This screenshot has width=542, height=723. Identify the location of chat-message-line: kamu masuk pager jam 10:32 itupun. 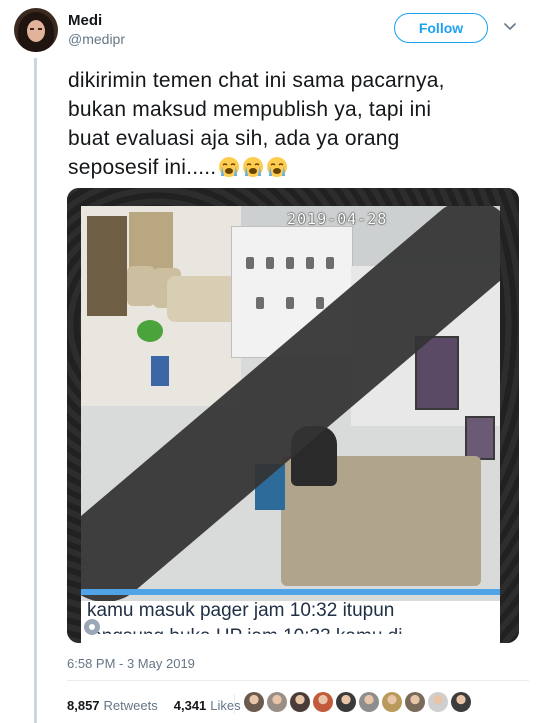
(241, 610).